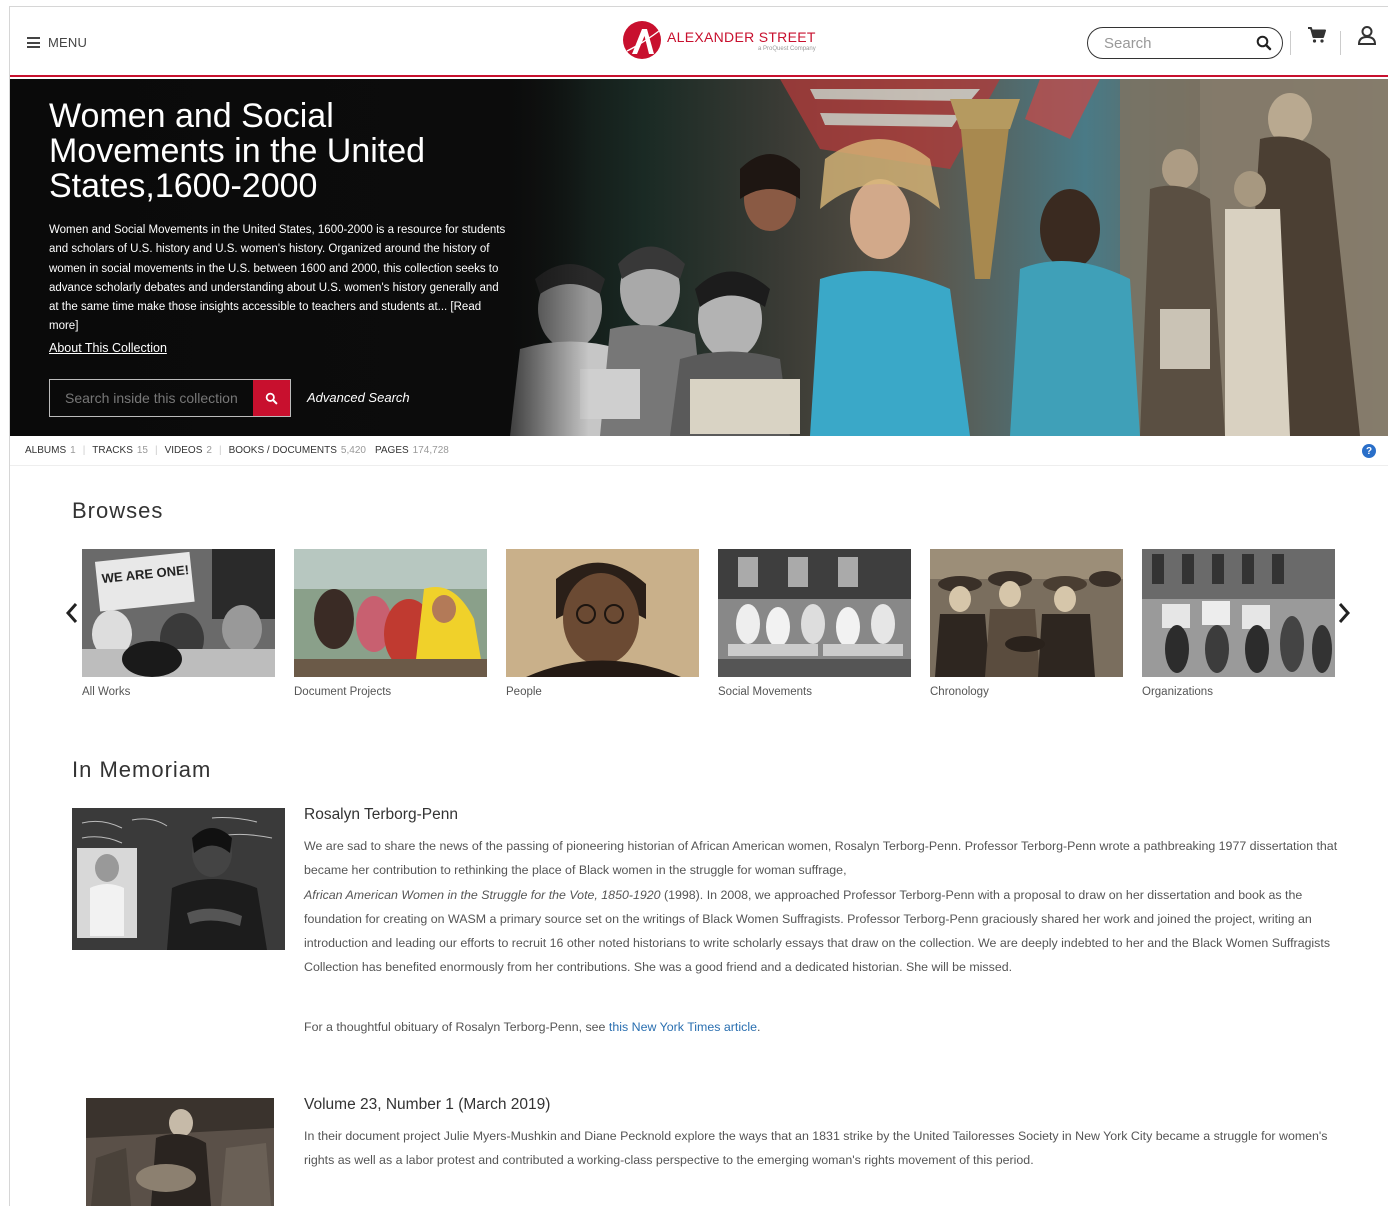 Image resolution: width=1388 pixels, height=1206 pixels. Describe the element at coordinates (1179, 43) in the screenshot. I see `site-search-input` at that location.